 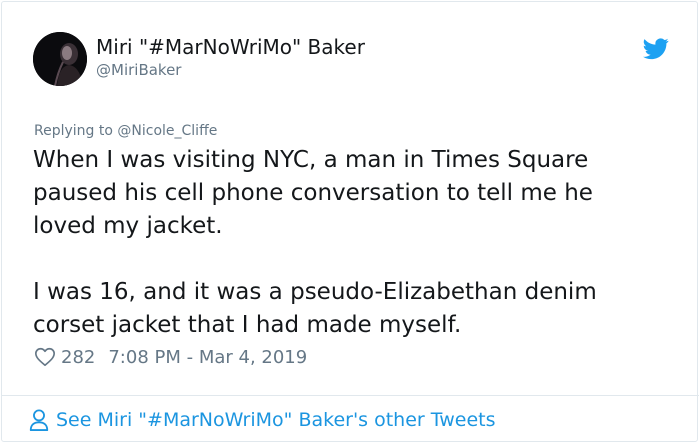 I want to click on avatar-image, so click(x=60, y=59).